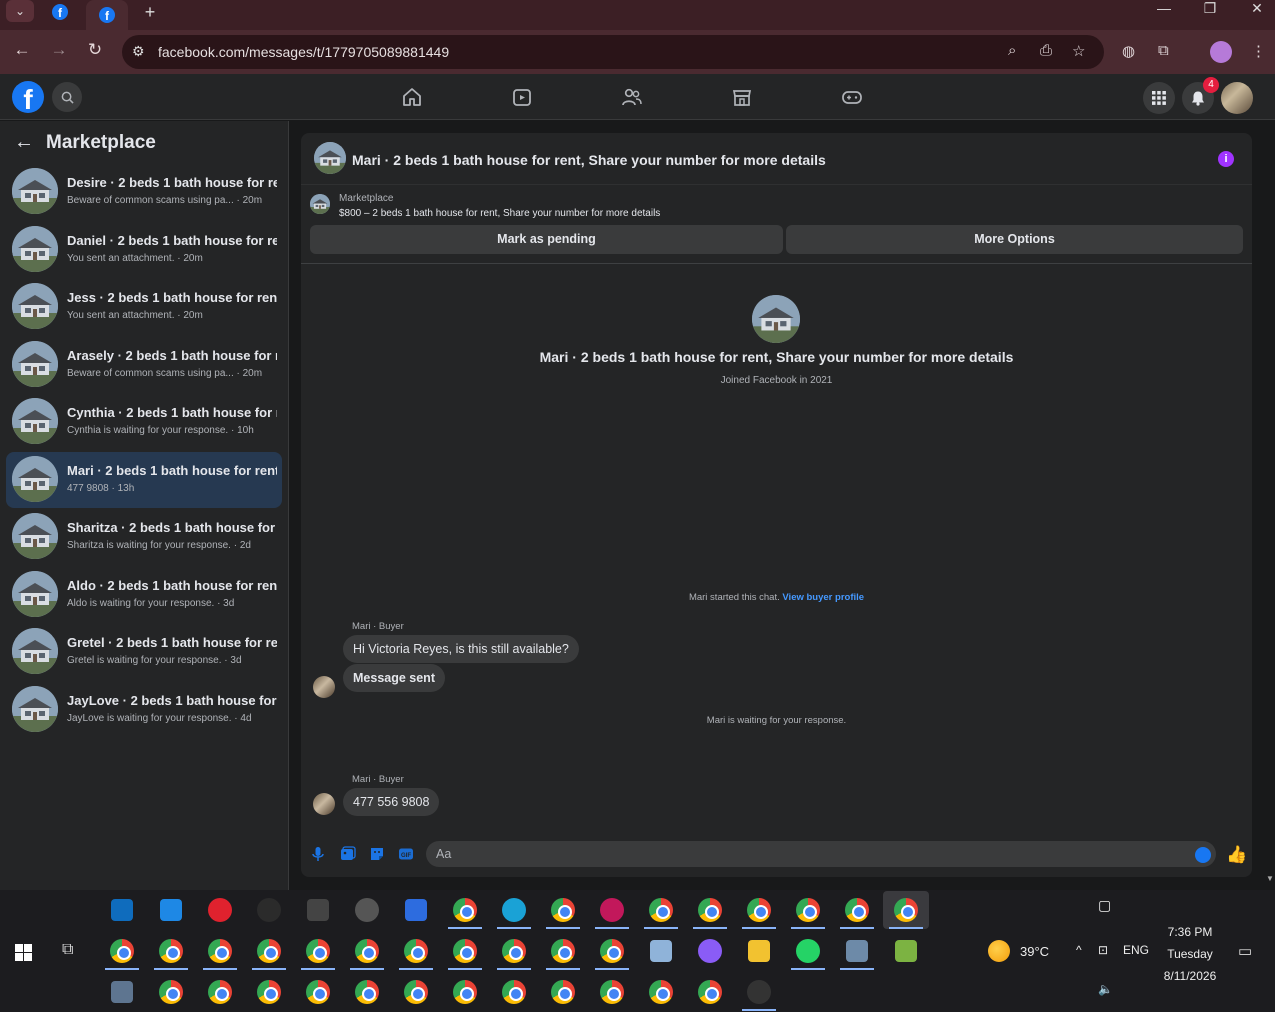 The width and height of the screenshot is (1275, 1012). Describe the element at coordinates (1258, 51) in the screenshot. I see `browser-menu-icon: ⋮` at that location.